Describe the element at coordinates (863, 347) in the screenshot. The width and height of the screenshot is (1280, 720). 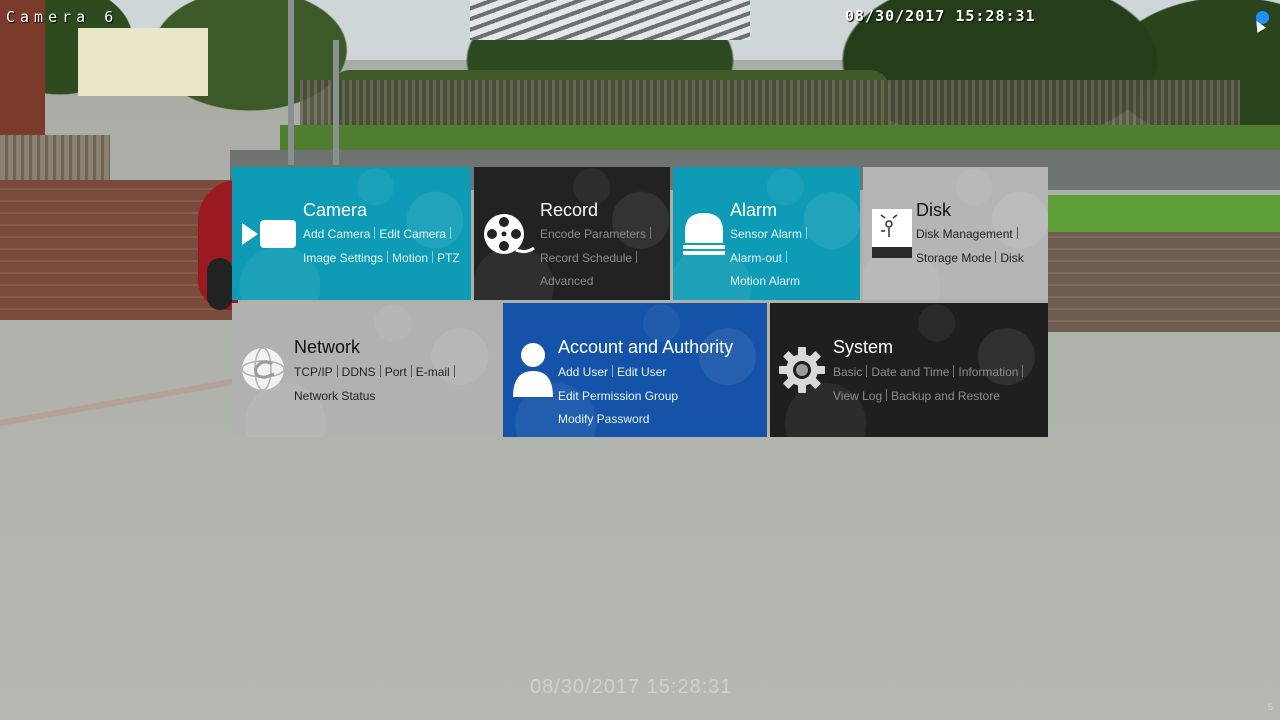
I see `tile-title: System` at that location.